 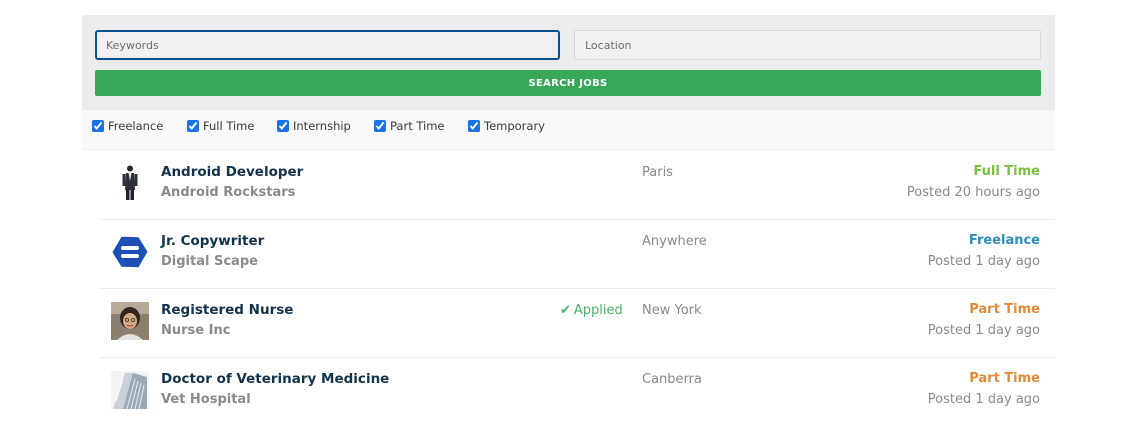 What do you see at coordinates (674, 241) in the screenshot?
I see `job-location: Anywhere` at bounding box center [674, 241].